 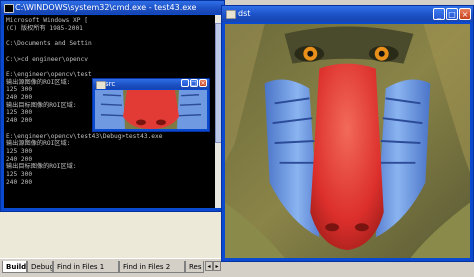 I want to click on src-image-mandrill-nose, so click(x=151, y=109).